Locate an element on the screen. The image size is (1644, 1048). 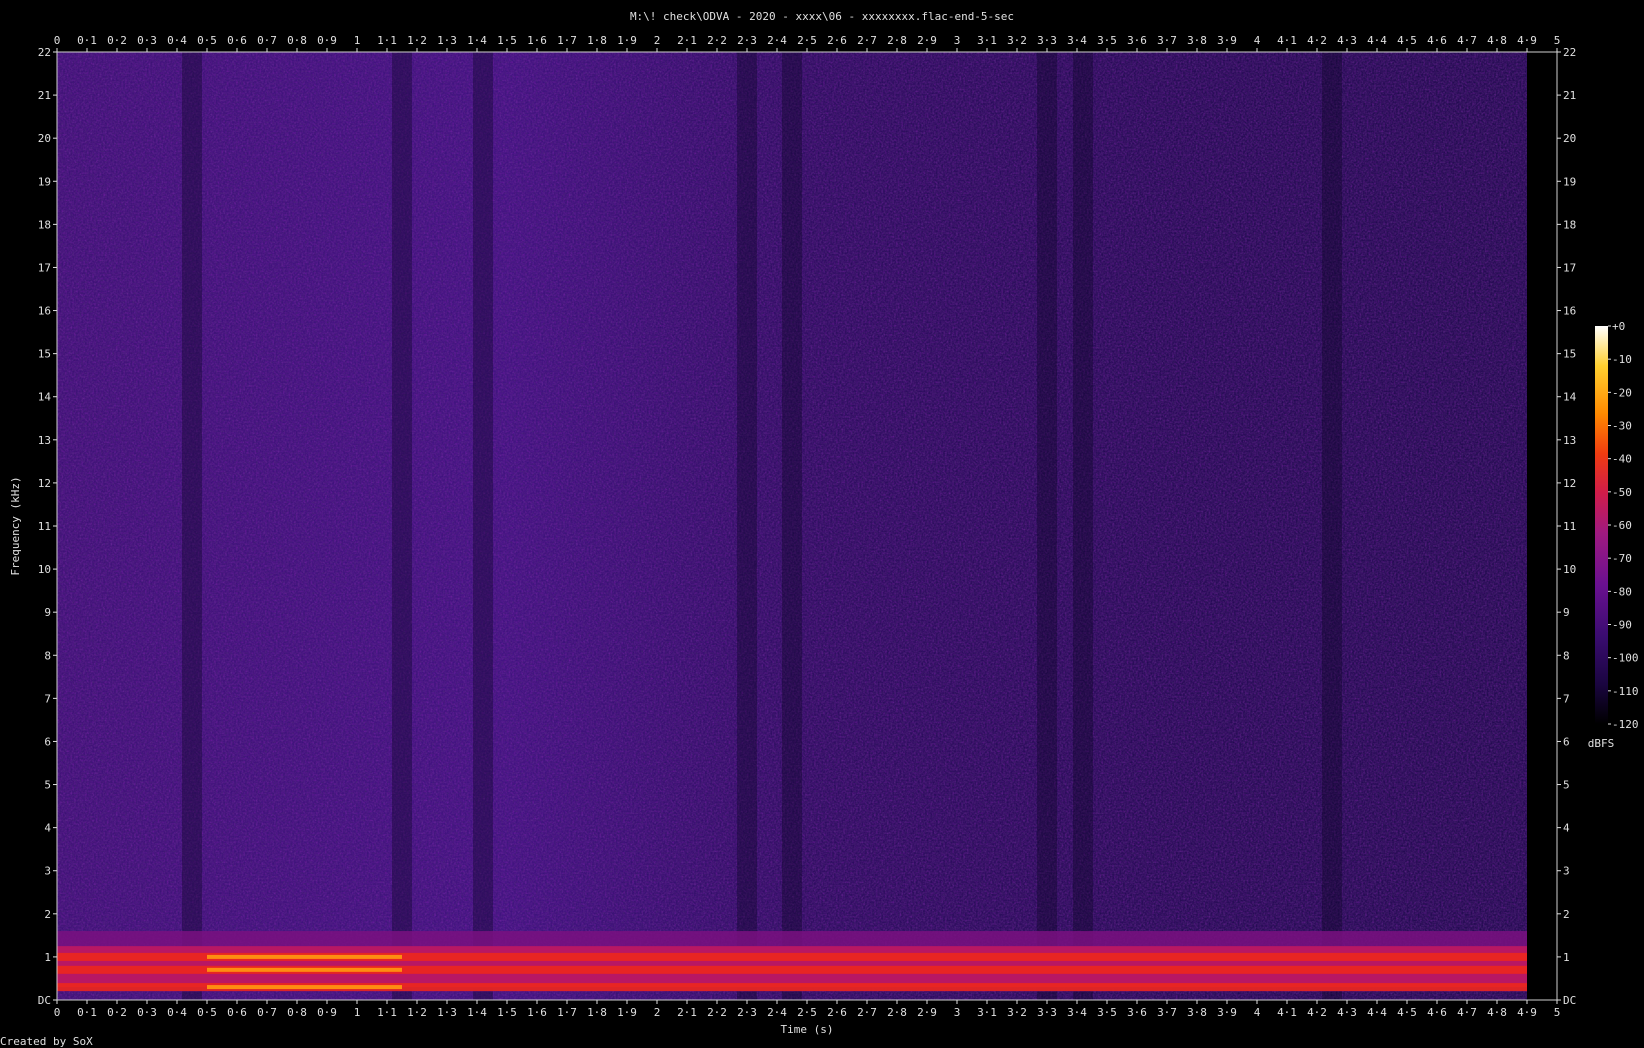
x-tick-label-top: 1·6 is located at coordinates (537, 40).